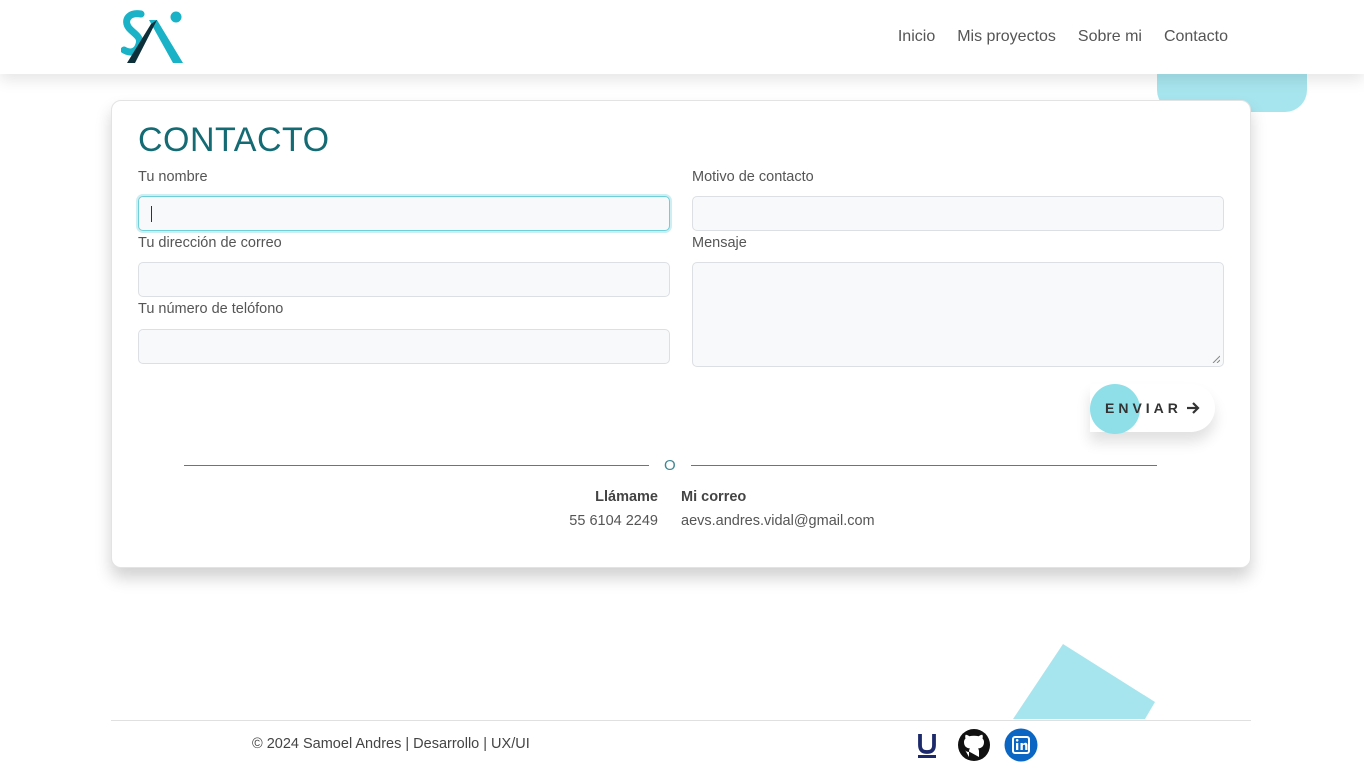 The height and width of the screenshot is (768, 1364). Describe the element at coordinates (211, 309) in the screenshot. I see `phone-label: Tu número de telófono` at that location.